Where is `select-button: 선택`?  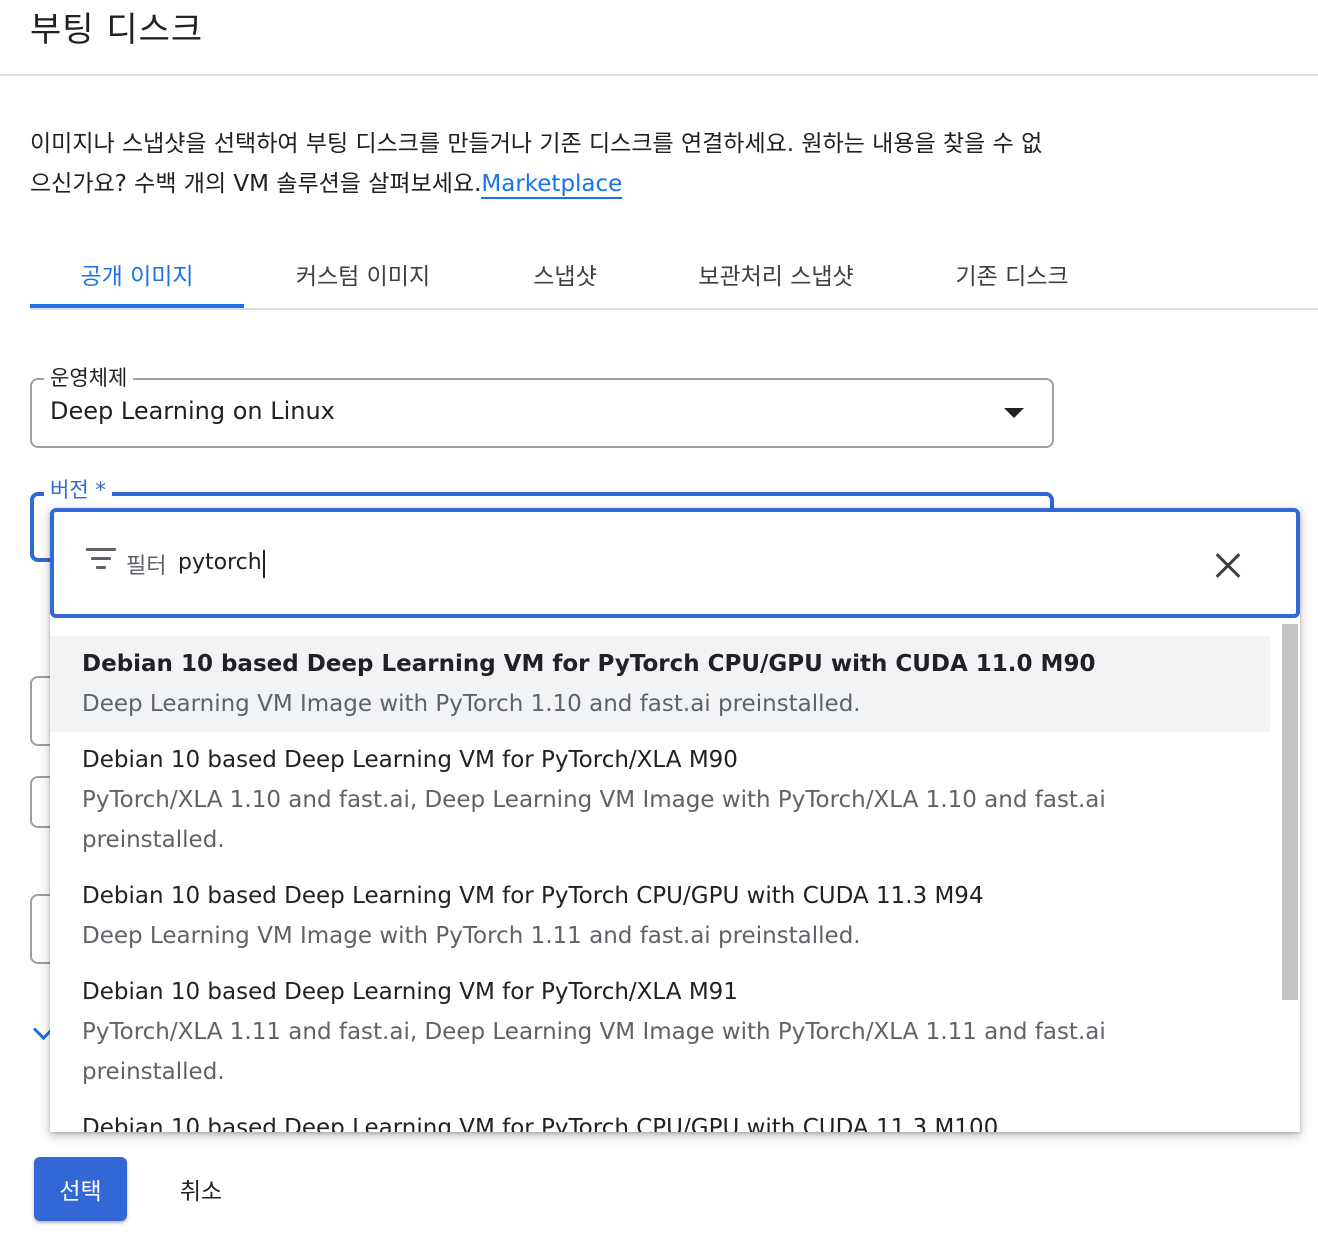 select-button: 선택 is located at coordinates (80, 1189).